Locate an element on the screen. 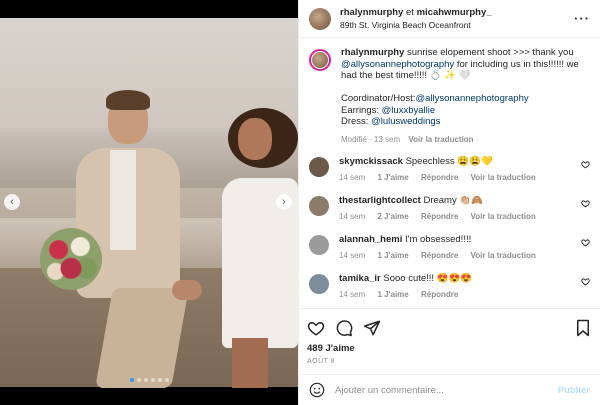 Image resolution: width=600 pixels, height=405 pixels. action-bar: 489 J'aime AOÛT 8 is located at coordinates (449, 336).